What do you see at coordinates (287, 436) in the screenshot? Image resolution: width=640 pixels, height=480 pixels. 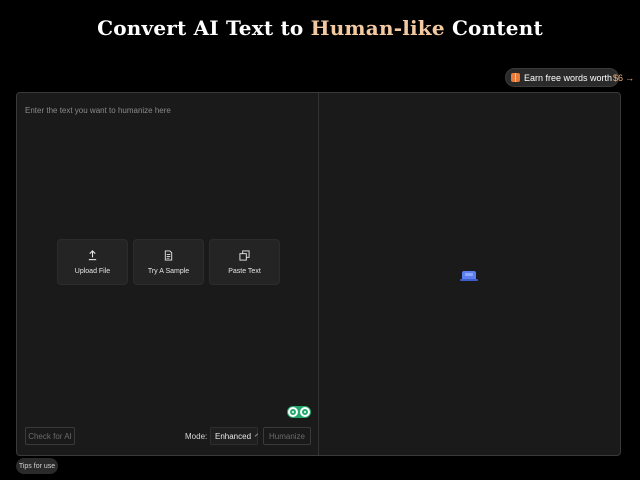 I see `humanize-button: Humanize` at bounding box center [287, 436].